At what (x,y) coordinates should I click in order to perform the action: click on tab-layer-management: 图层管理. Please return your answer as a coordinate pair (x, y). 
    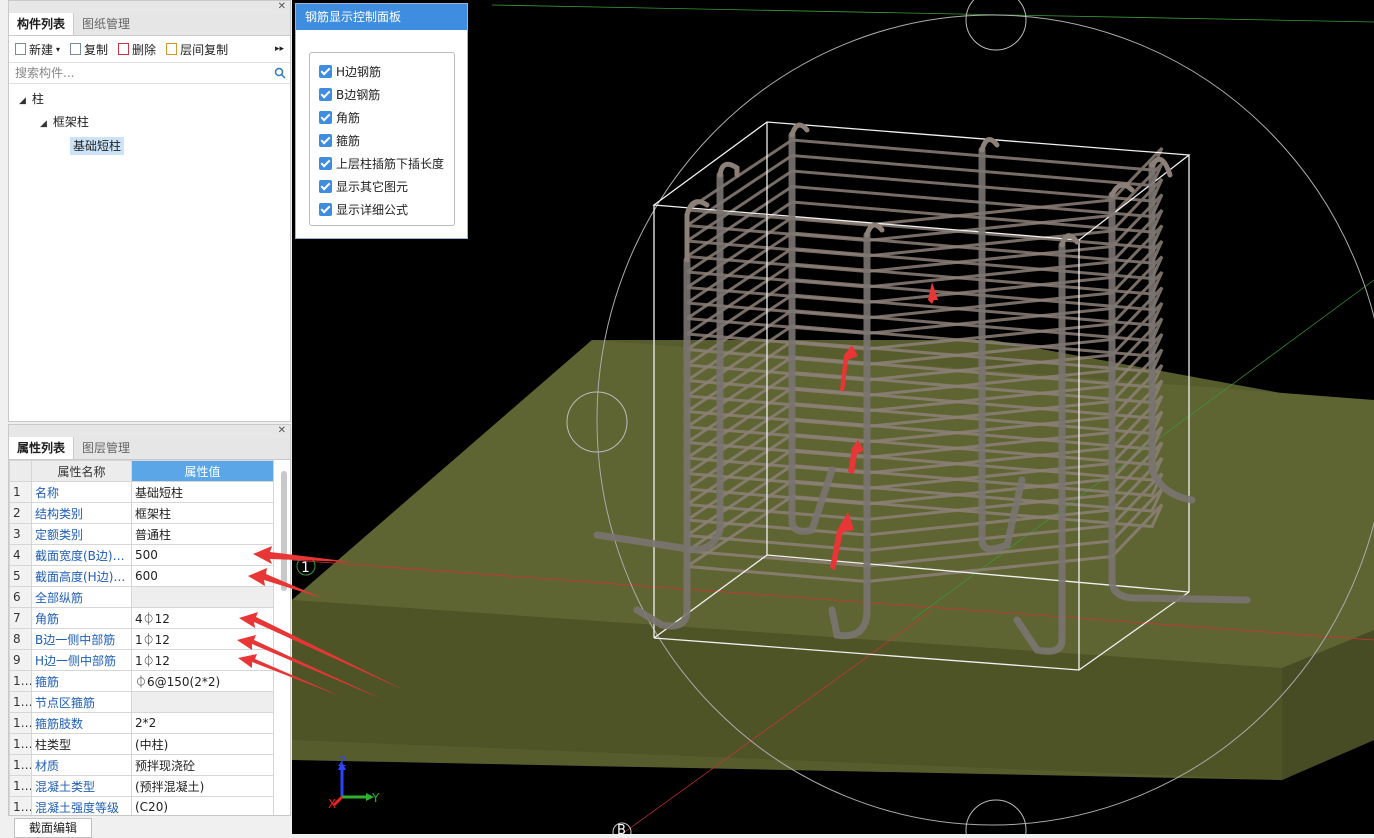
    Looking at the image, I should click on (106, 448).